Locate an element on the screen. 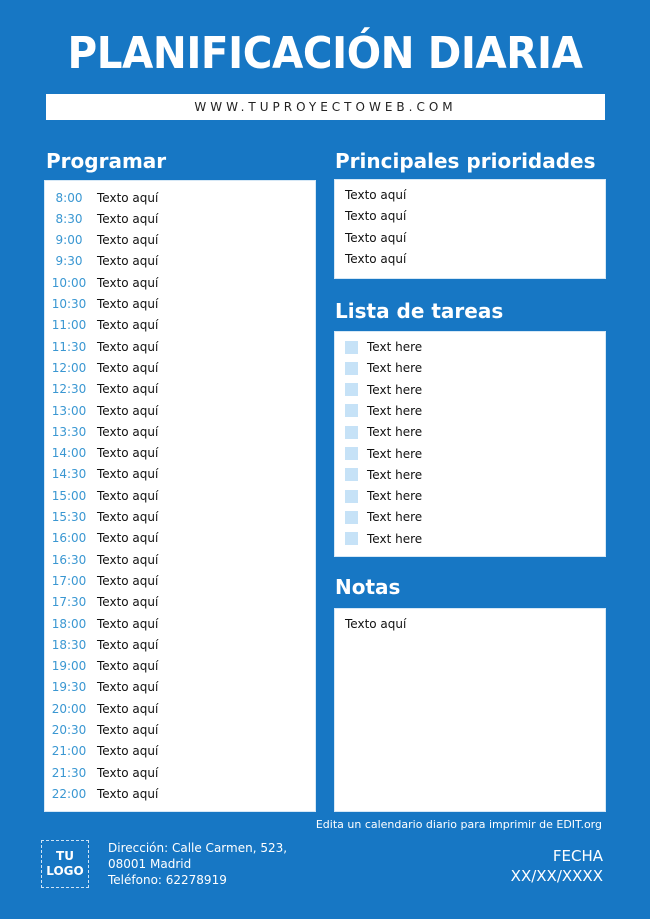  schedule-row: 21:30 Texto aquí is located at coordinates (102, 772).